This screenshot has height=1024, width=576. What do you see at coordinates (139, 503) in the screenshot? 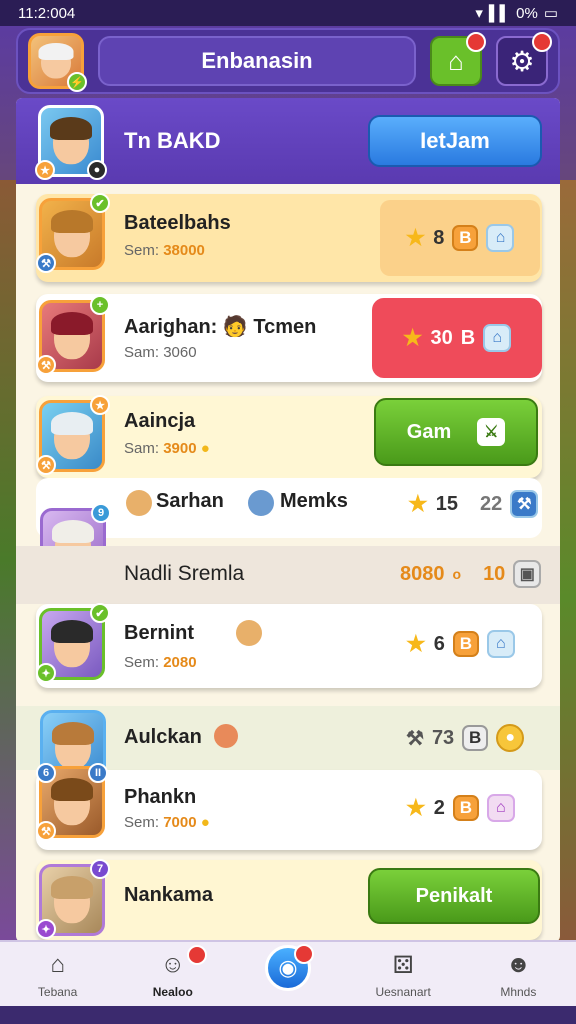
I see `sarhan-avatar-icon` at bounding box center [139, 503].